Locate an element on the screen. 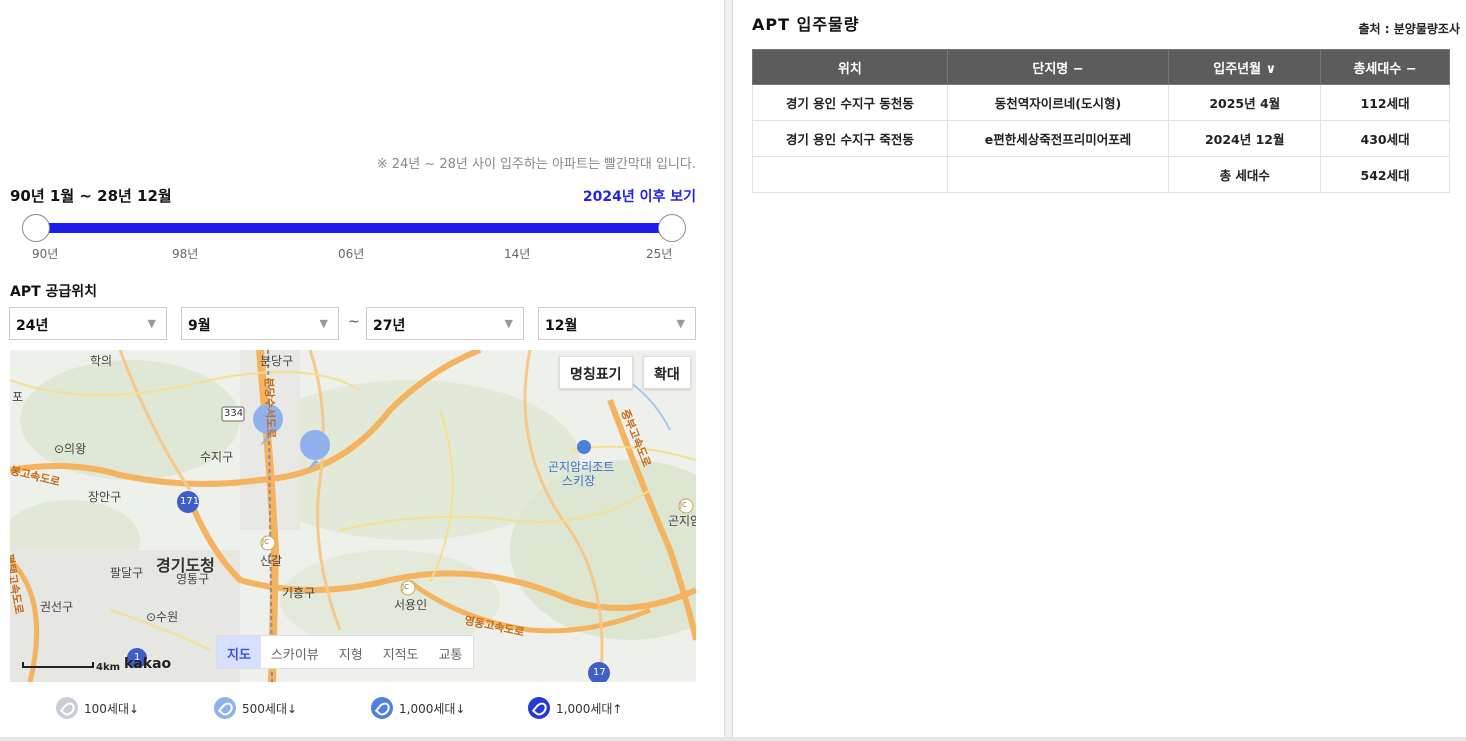 The height and width of the screenshot is (741, 1466). data-source-label: 출처 : 분양물량조사 is located at coordinates (1409, 29).